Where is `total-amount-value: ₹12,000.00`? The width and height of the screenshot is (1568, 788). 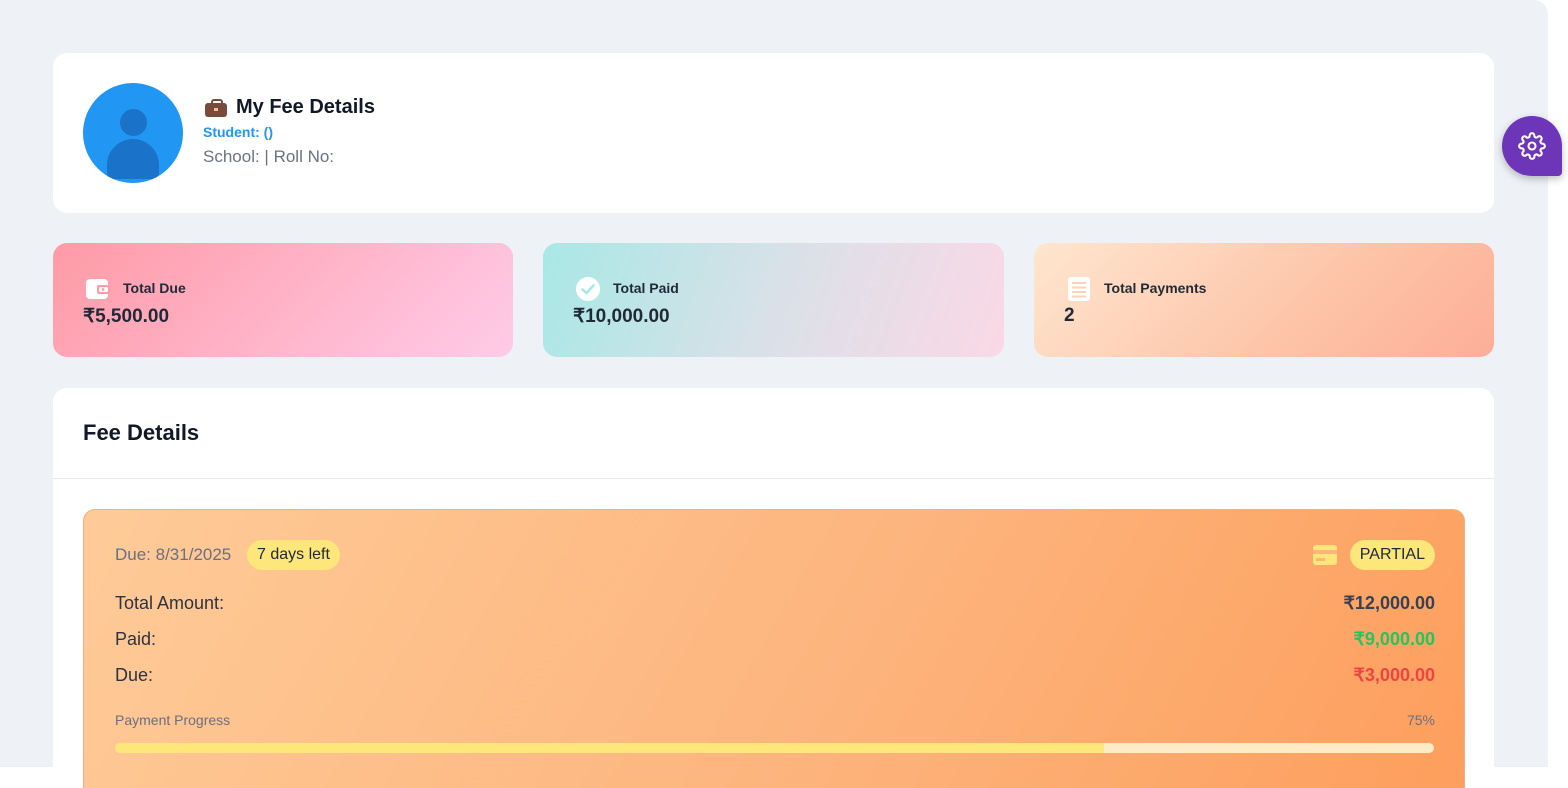
total-amount-value: ₹12,000.00 is located at coordinates (1389, 603).